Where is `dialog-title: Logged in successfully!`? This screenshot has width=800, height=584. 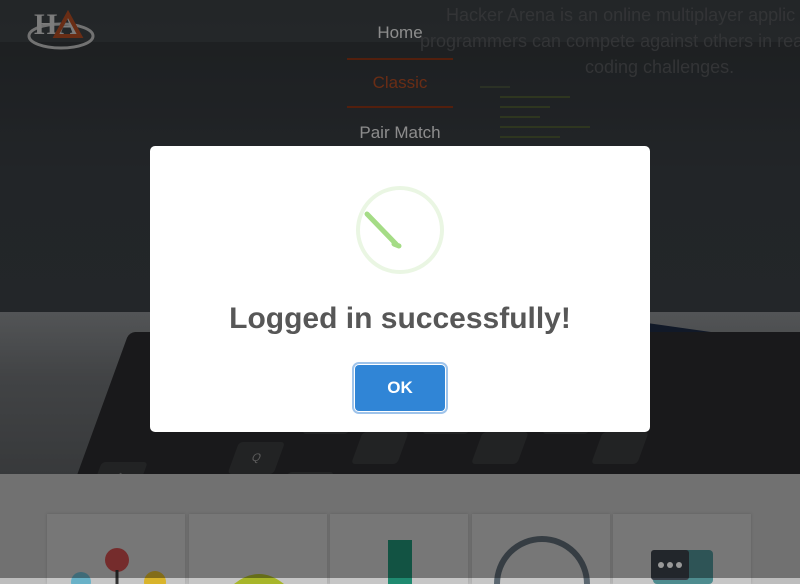 dialog-title: Logged in successfully! is located at coordinates (400, 318).